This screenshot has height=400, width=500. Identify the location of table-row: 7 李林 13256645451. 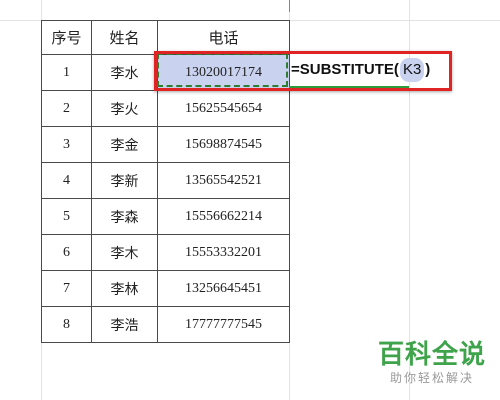
(165, 288).